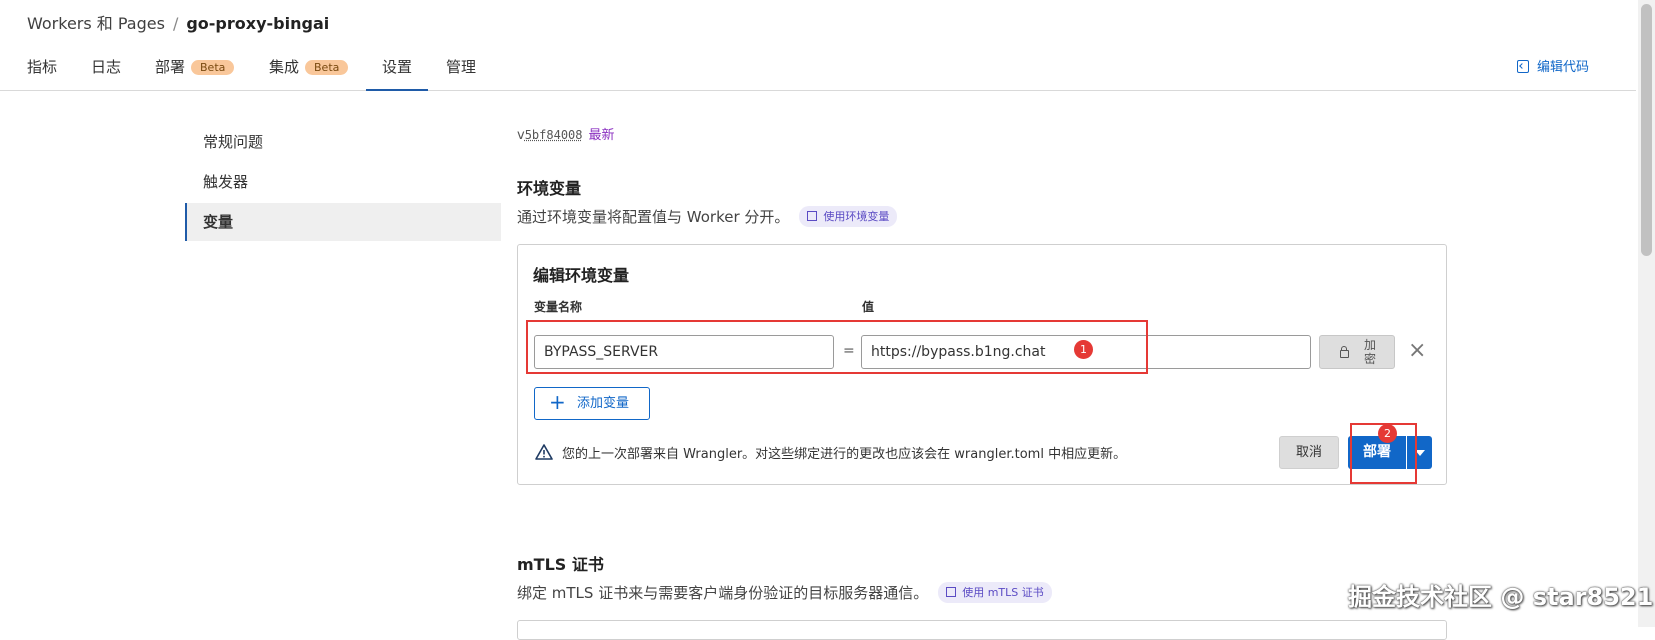  I want to click on sidebar-item-label: 常规问题, so click(233, 142).